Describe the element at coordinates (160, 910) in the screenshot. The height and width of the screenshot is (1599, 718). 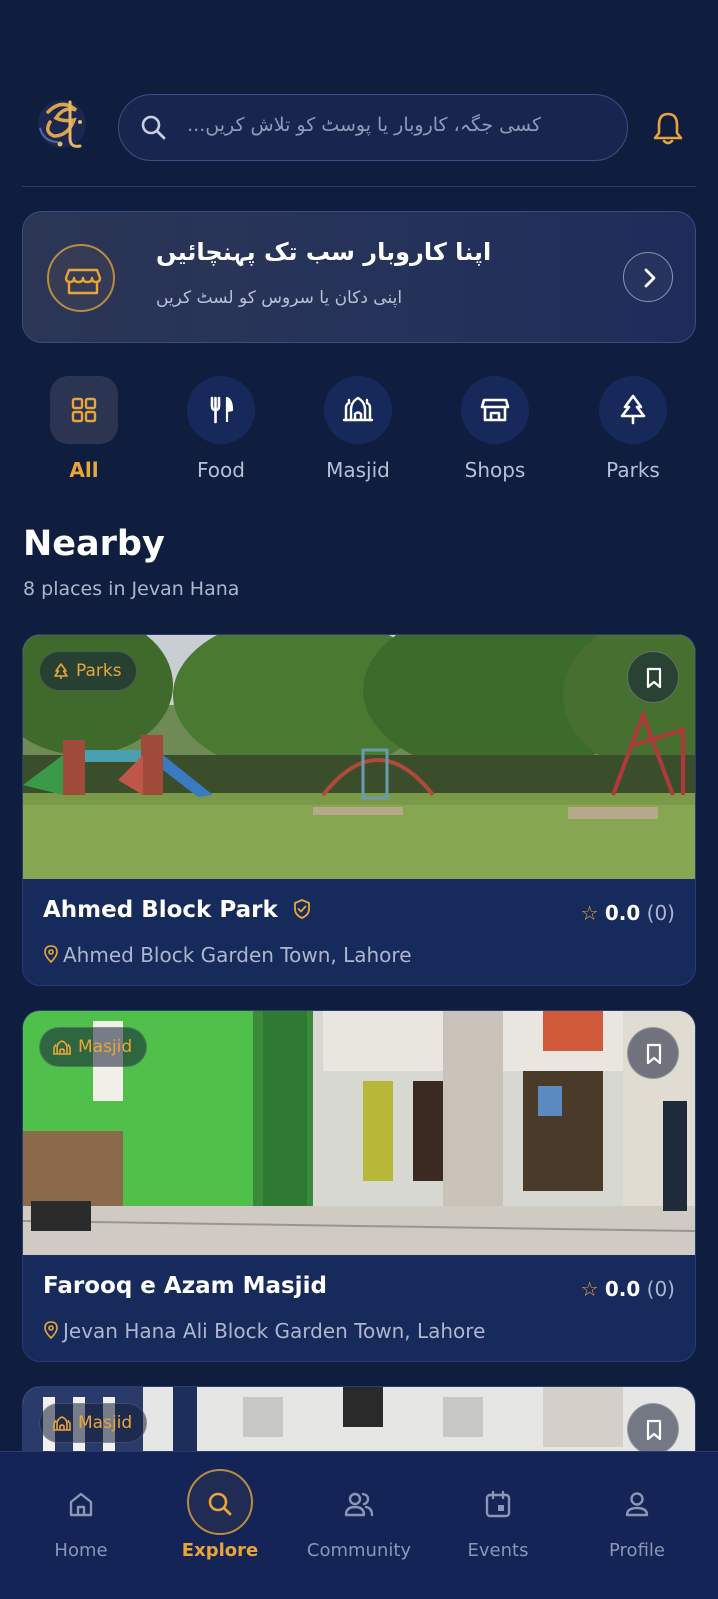
I see `place-name-text: Ahmed Block Park` at that location.